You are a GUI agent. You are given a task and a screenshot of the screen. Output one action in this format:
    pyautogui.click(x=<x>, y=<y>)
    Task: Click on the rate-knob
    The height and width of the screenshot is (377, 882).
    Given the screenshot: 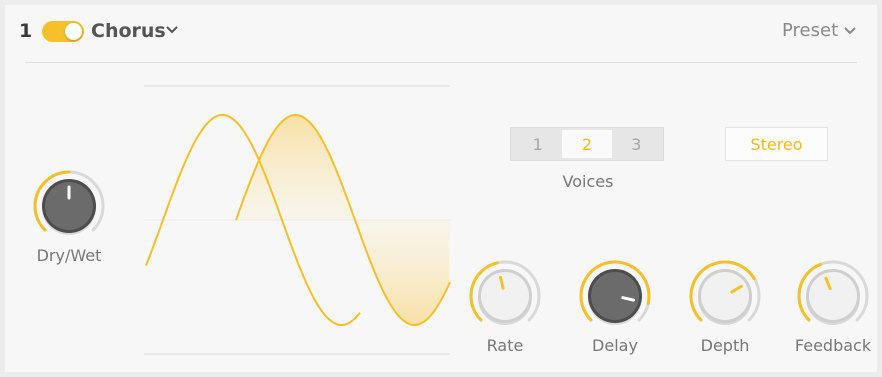 What is the action you would take?
    pyautogui.click(x=505, y=296)
    